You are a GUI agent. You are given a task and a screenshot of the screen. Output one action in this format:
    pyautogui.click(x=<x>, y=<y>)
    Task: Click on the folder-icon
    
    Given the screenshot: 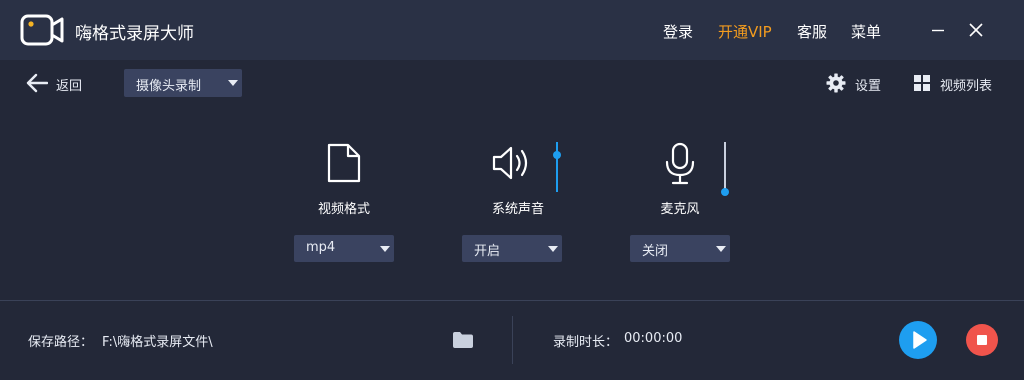 What is the action you would take?
    pyautogui.click(x=463, y=340)
    